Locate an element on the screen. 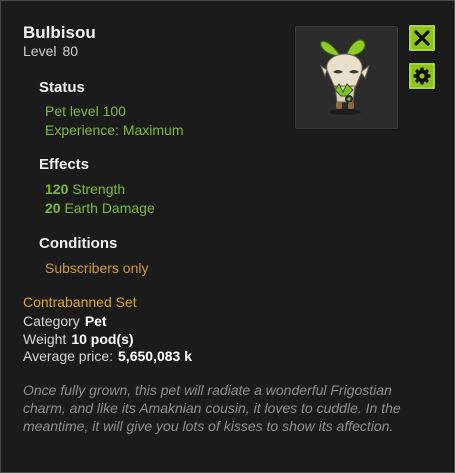  category-value: Pet is located at coordinates (95, 321).